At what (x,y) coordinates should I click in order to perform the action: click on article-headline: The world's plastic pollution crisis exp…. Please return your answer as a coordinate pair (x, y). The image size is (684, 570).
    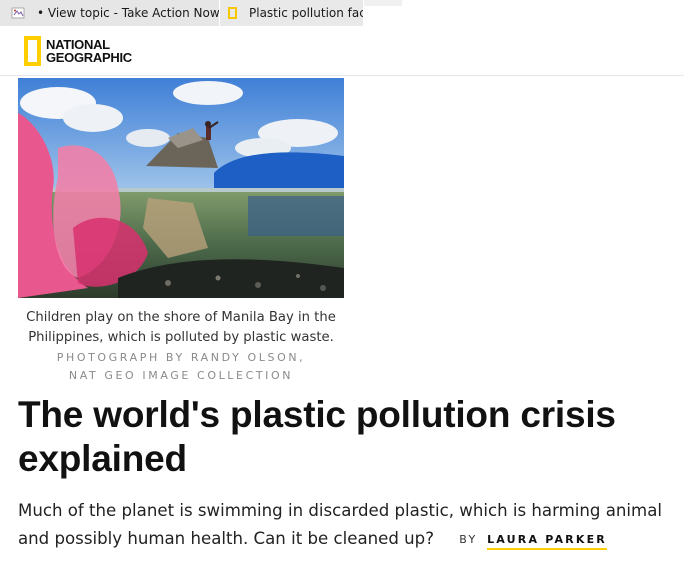
    Looking at the image, I should click on (317, 436).